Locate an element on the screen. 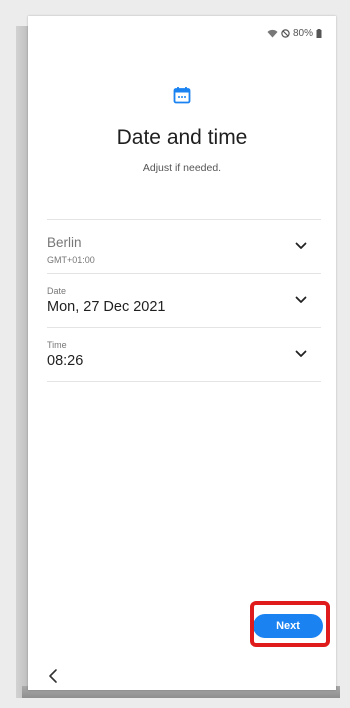 This screenshot has height=708, width=350. calendar-icon is located at coordinates (182, 95).